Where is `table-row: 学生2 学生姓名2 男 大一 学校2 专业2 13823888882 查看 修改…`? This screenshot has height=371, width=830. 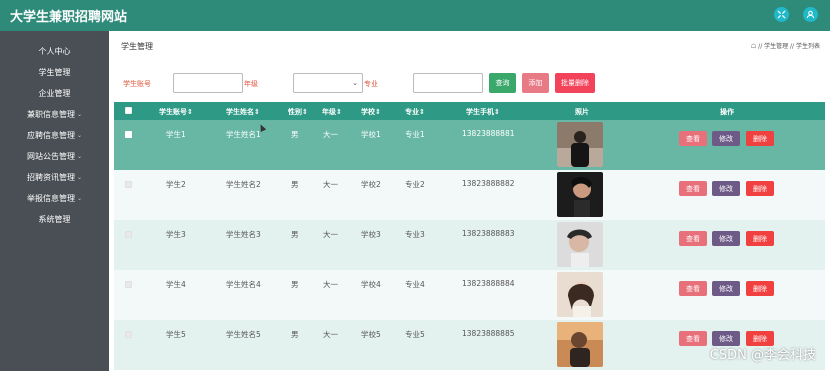 table-row: 学生2 学生姓名2 男 大一 学校2 专业2 13823888882 查看 修改… is located at coordinates (469, 195).